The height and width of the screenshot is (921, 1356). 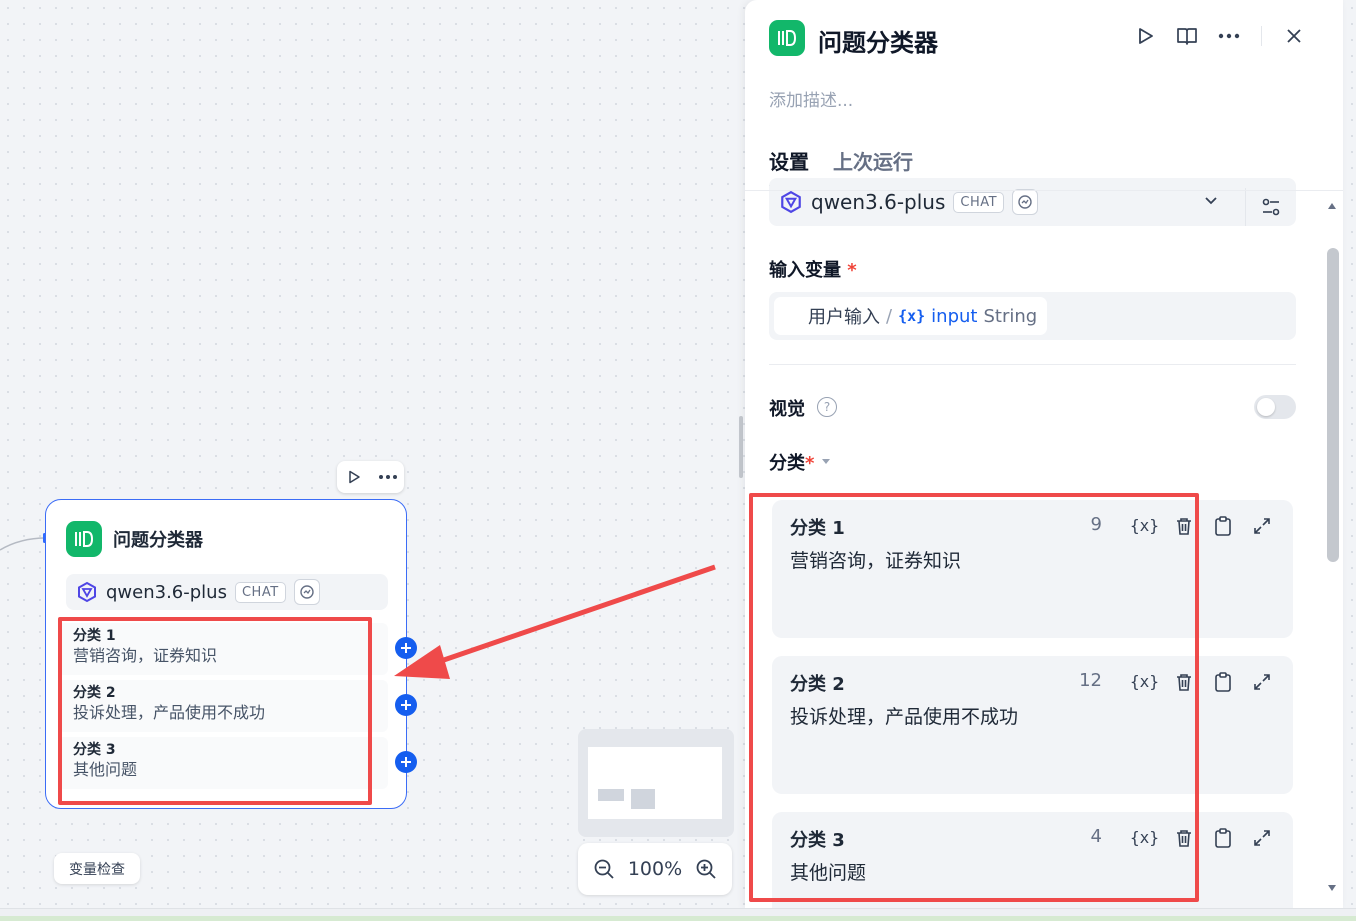 What do you see at coordinates (354, 477) in the screenshot?
I see `node-run-icon` at bounding box center [354, 477].